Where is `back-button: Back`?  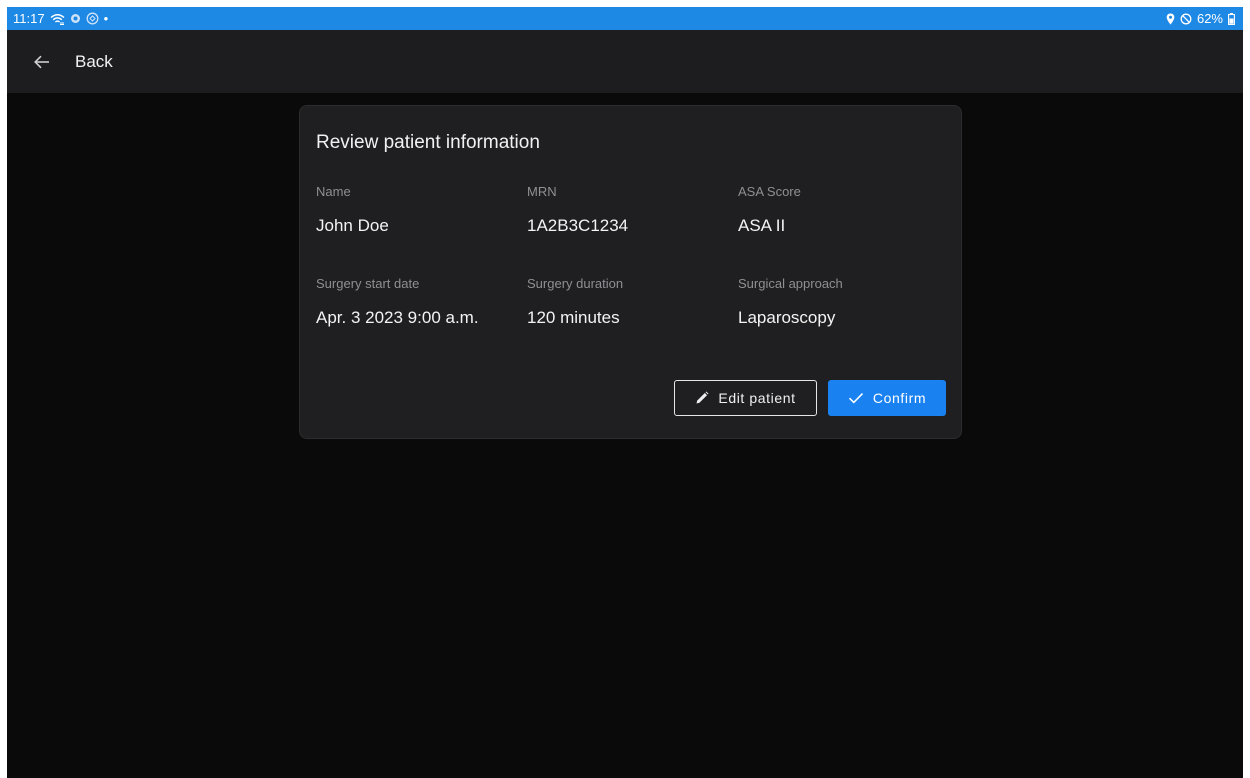
back-button: Back is located at coordinates (60, 61).